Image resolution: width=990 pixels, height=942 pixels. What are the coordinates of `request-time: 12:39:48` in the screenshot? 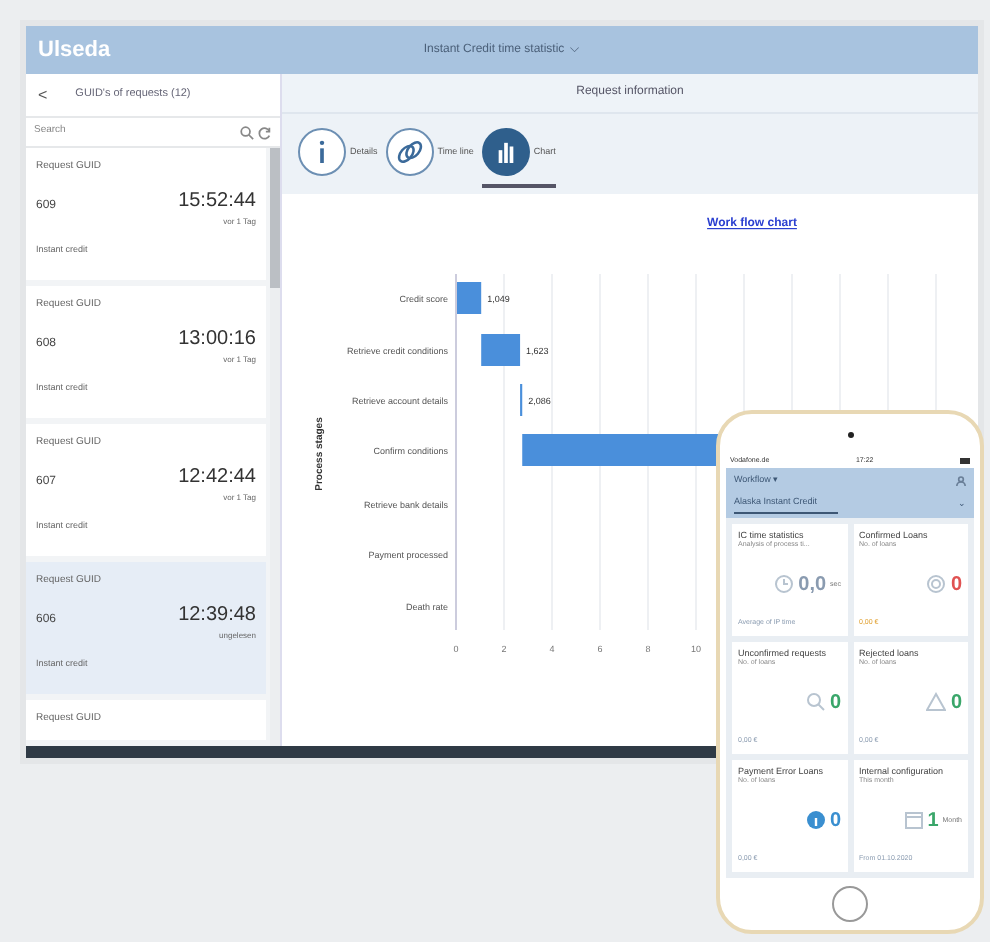 It's located at (217, 615).